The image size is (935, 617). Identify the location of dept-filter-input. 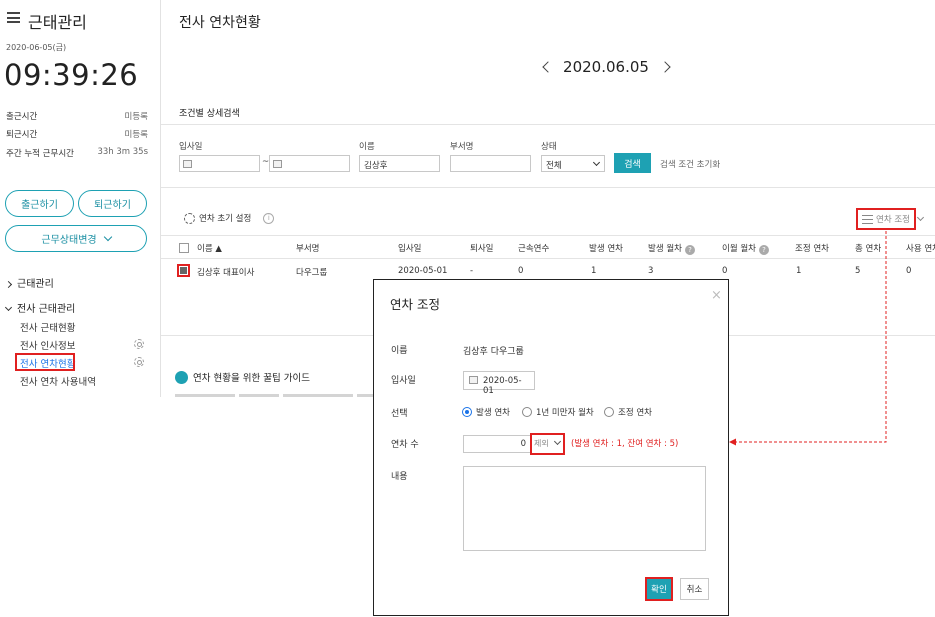
(490, 163).